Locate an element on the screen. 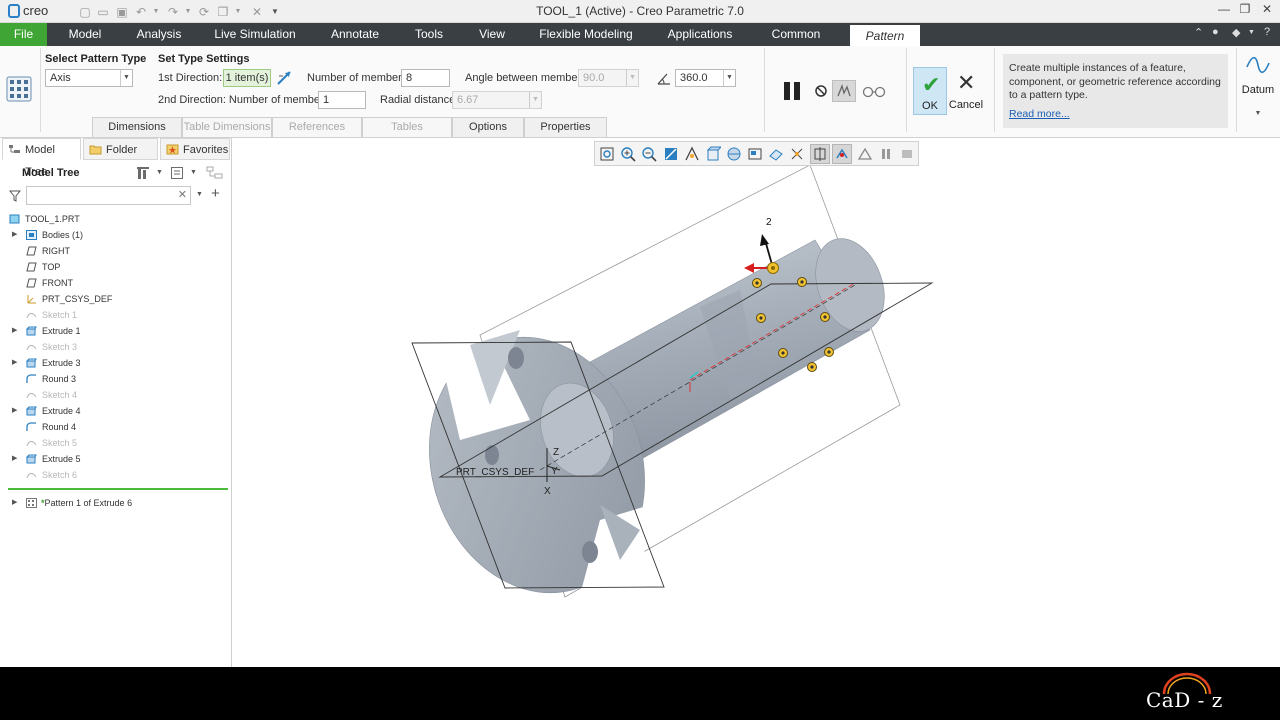 This screenshot has height=720, width=1280. tree-item-sketch-1: Sketch 1 is located at coordinates (115, 315).